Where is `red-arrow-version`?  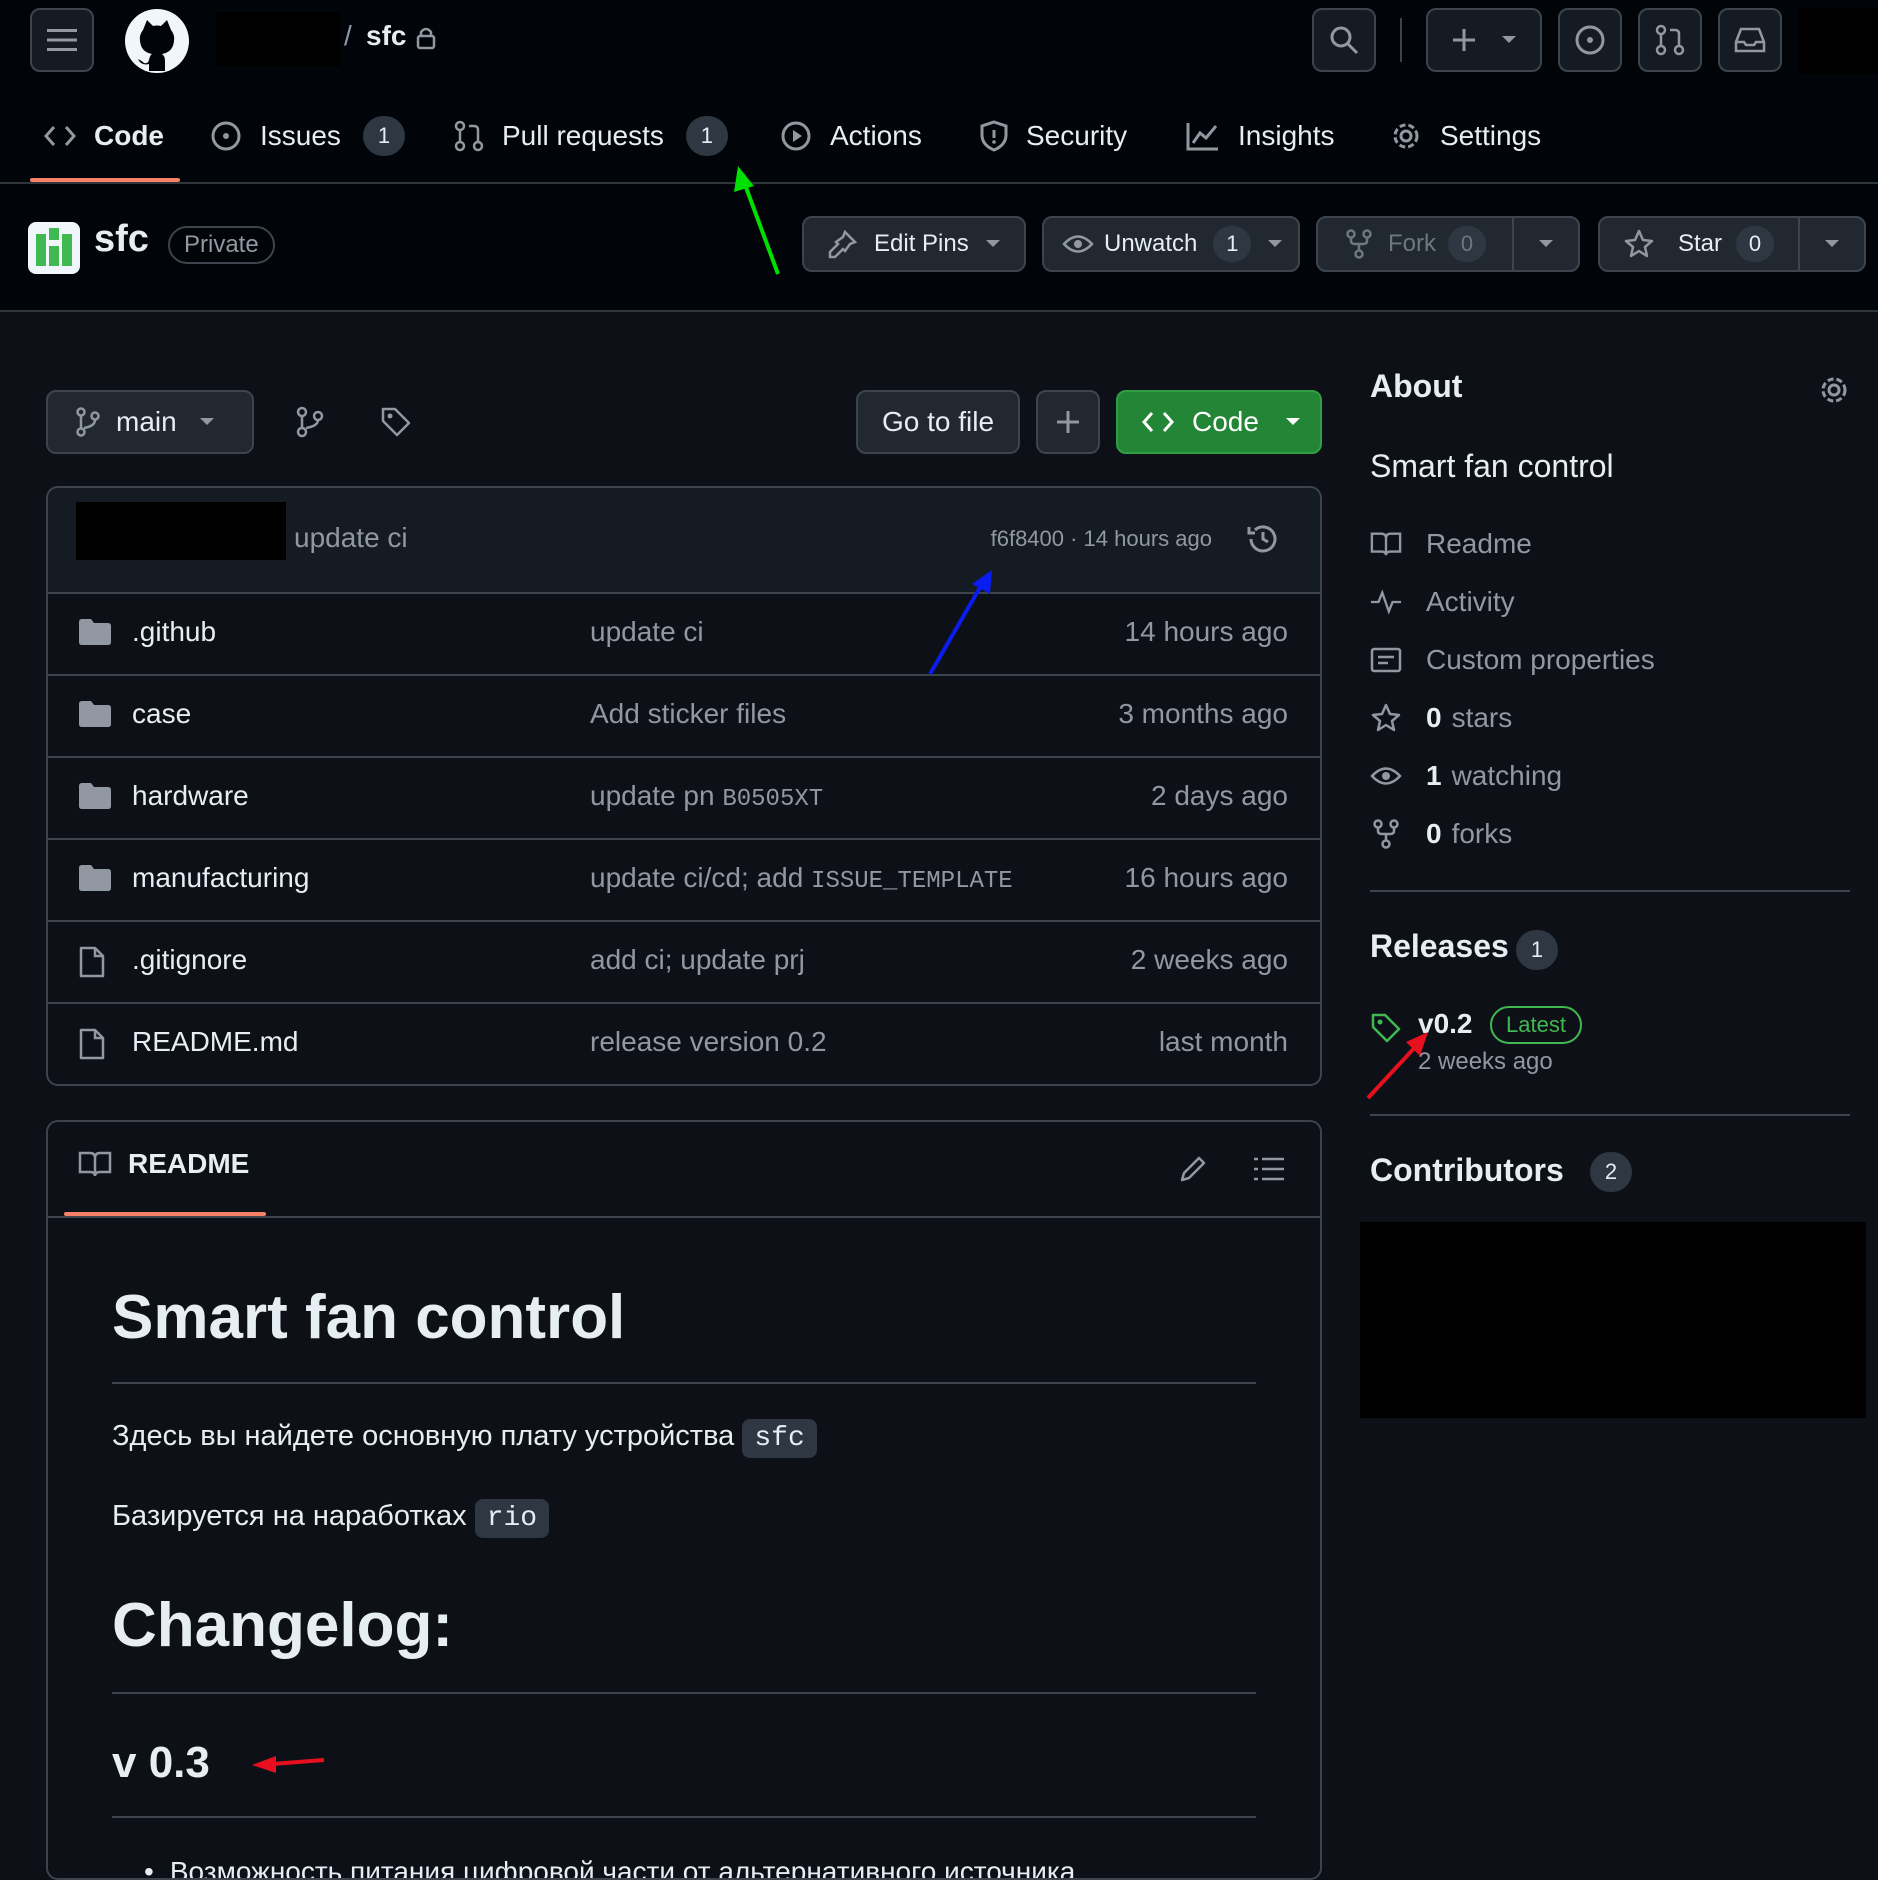
red-arrow-version is located at coordinates (288, 1764).